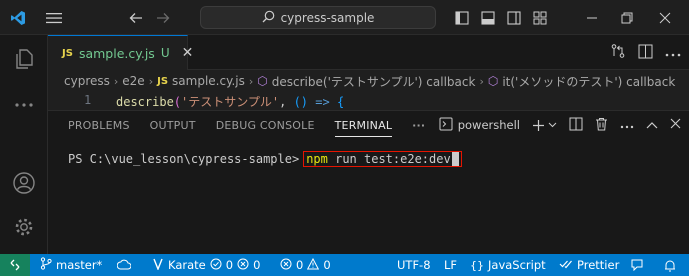 This screenshot has width=689, height=276. What do you see at coordinates (208, 81) in the screenshot?
I see `breadcrumb-item: sample.cy.js` at bounding box center [208, 81].